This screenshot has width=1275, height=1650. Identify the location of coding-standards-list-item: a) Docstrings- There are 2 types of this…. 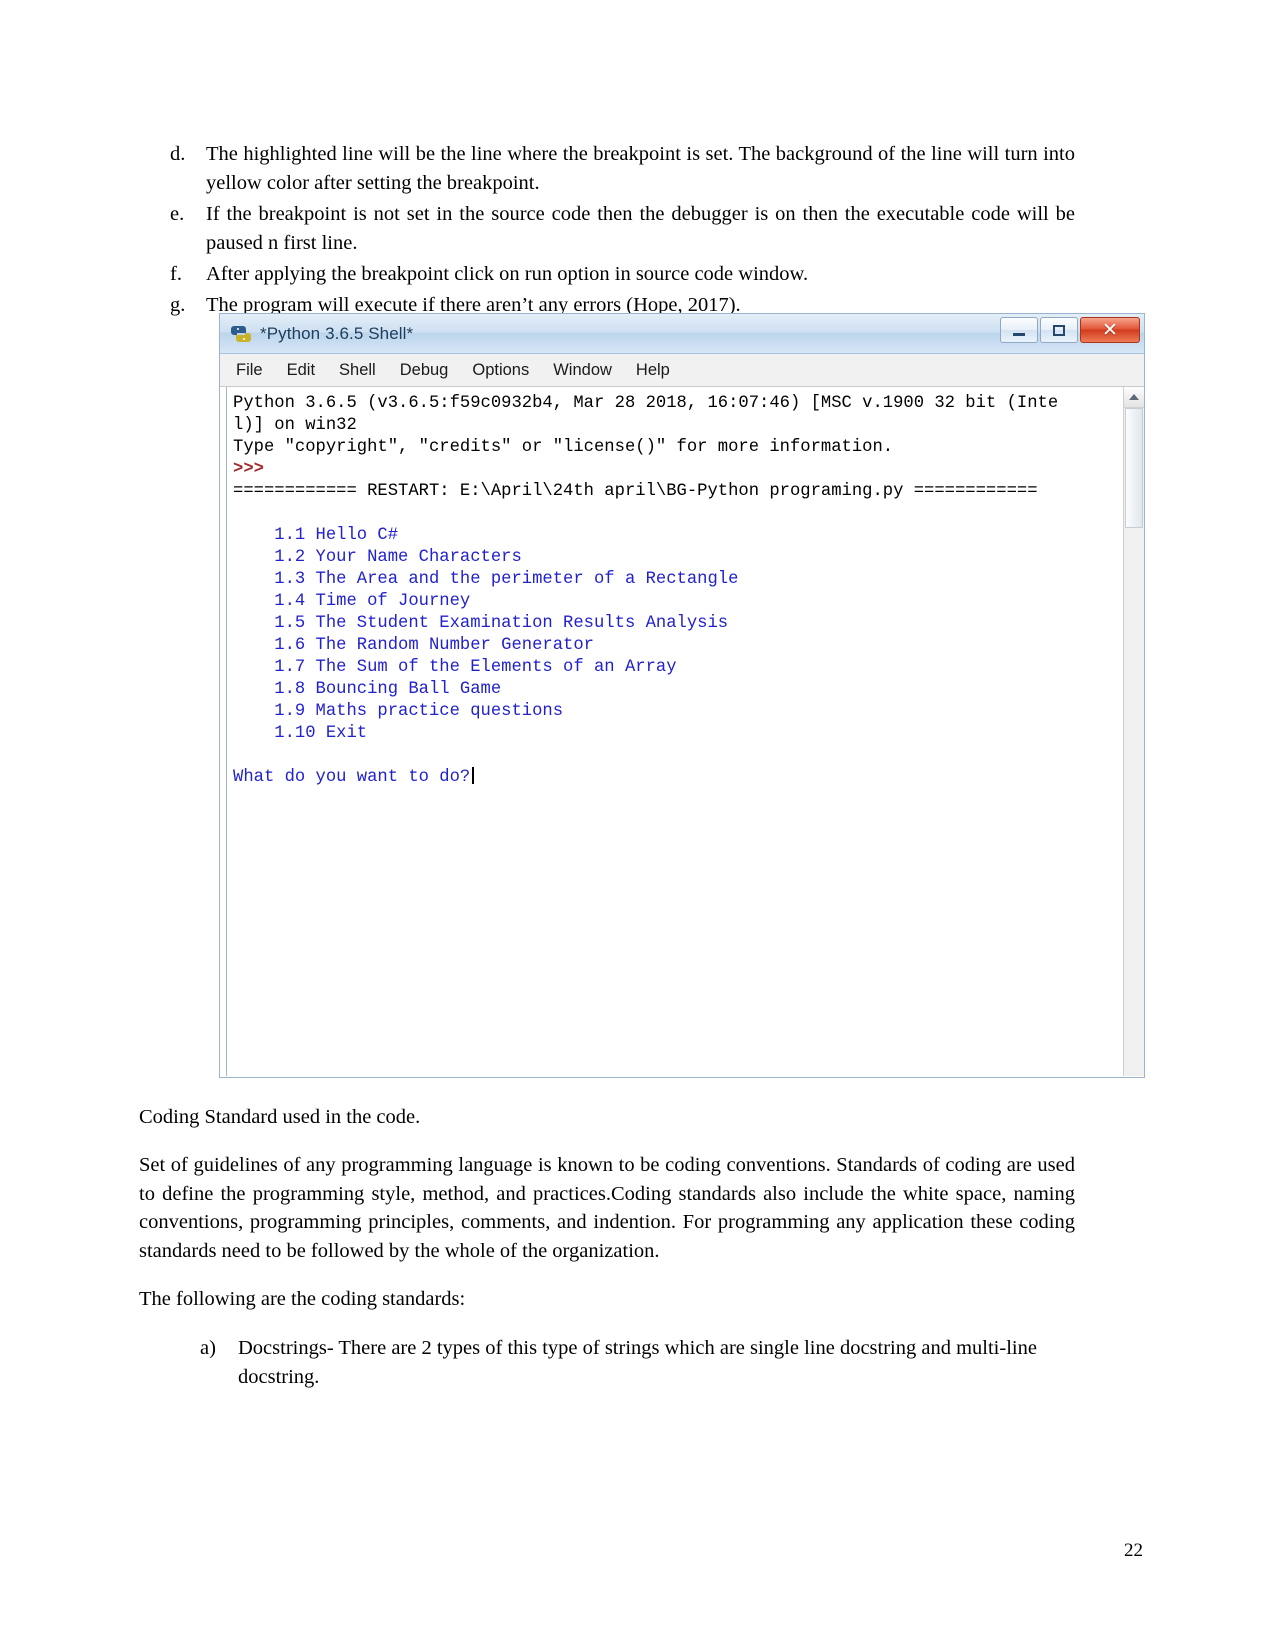
(637, 1363).